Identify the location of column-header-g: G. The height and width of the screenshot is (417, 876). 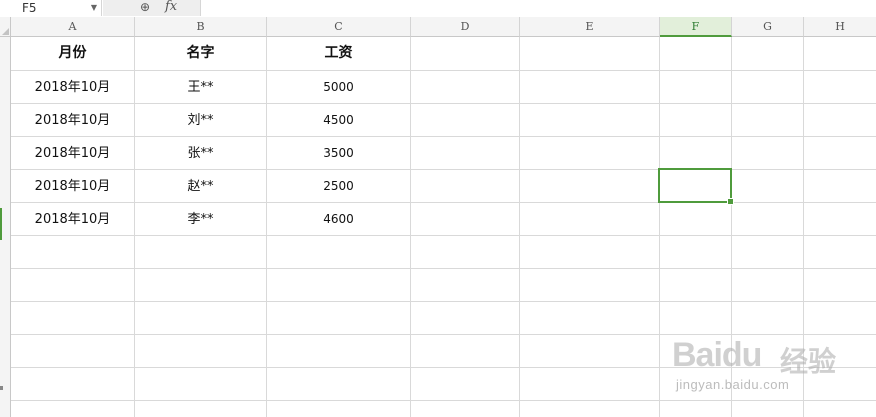
(768, 27).